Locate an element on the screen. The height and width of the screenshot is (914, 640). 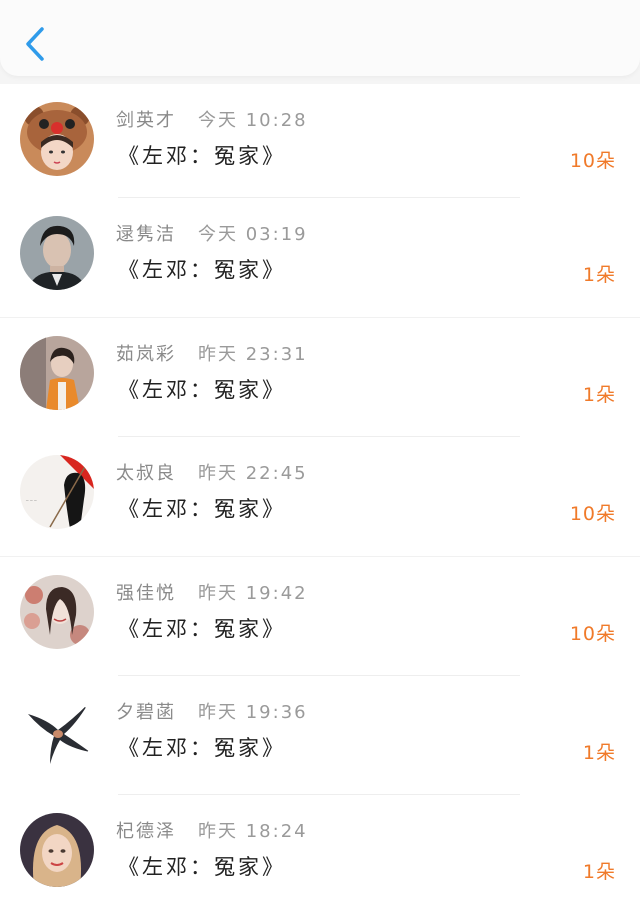
back-button is located at coordinates (35, 44).